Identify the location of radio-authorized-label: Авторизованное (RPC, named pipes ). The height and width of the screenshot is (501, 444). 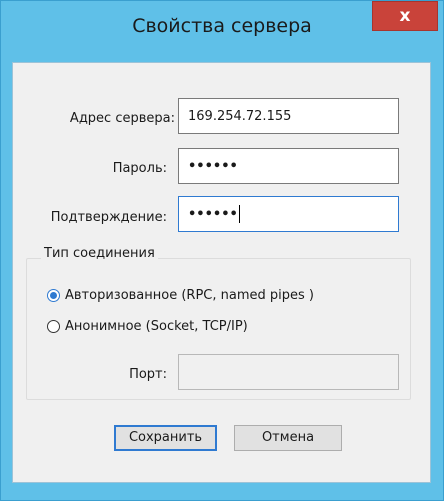
(189, 295).